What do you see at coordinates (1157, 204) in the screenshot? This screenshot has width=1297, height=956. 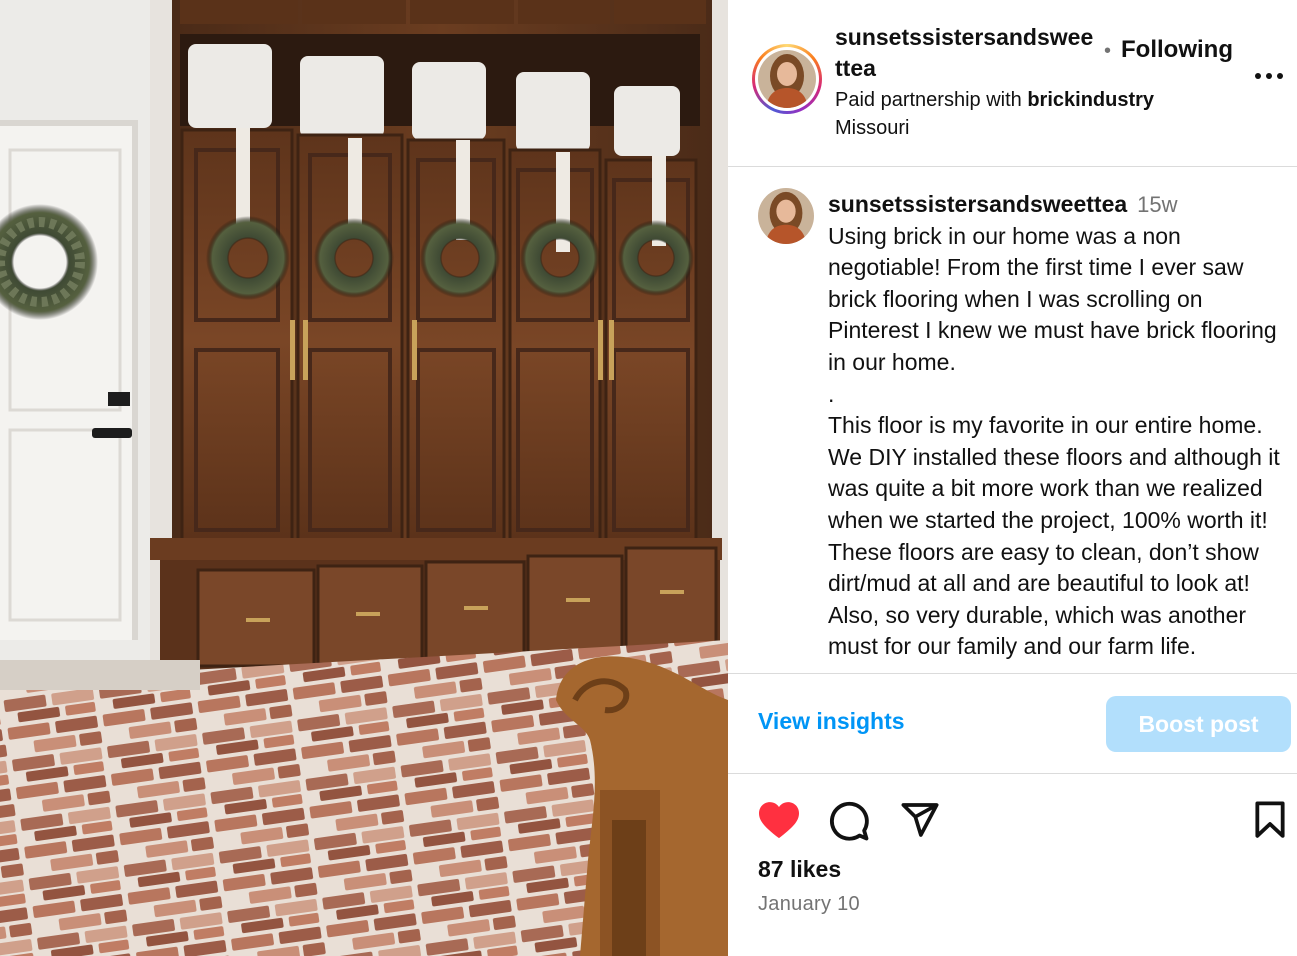 I see `caption-timestamp: 15w` at bounding box center [1157, 204].